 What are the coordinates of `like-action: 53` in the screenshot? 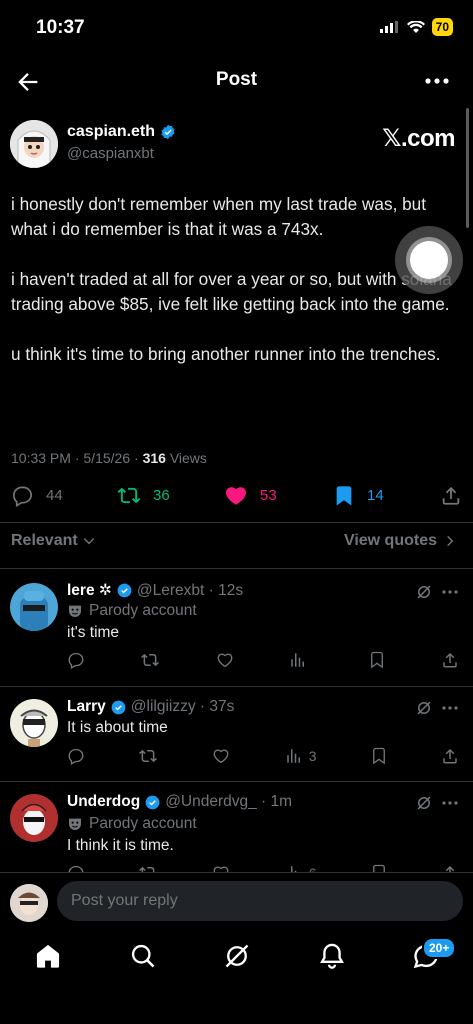 It's located at (250, 495).